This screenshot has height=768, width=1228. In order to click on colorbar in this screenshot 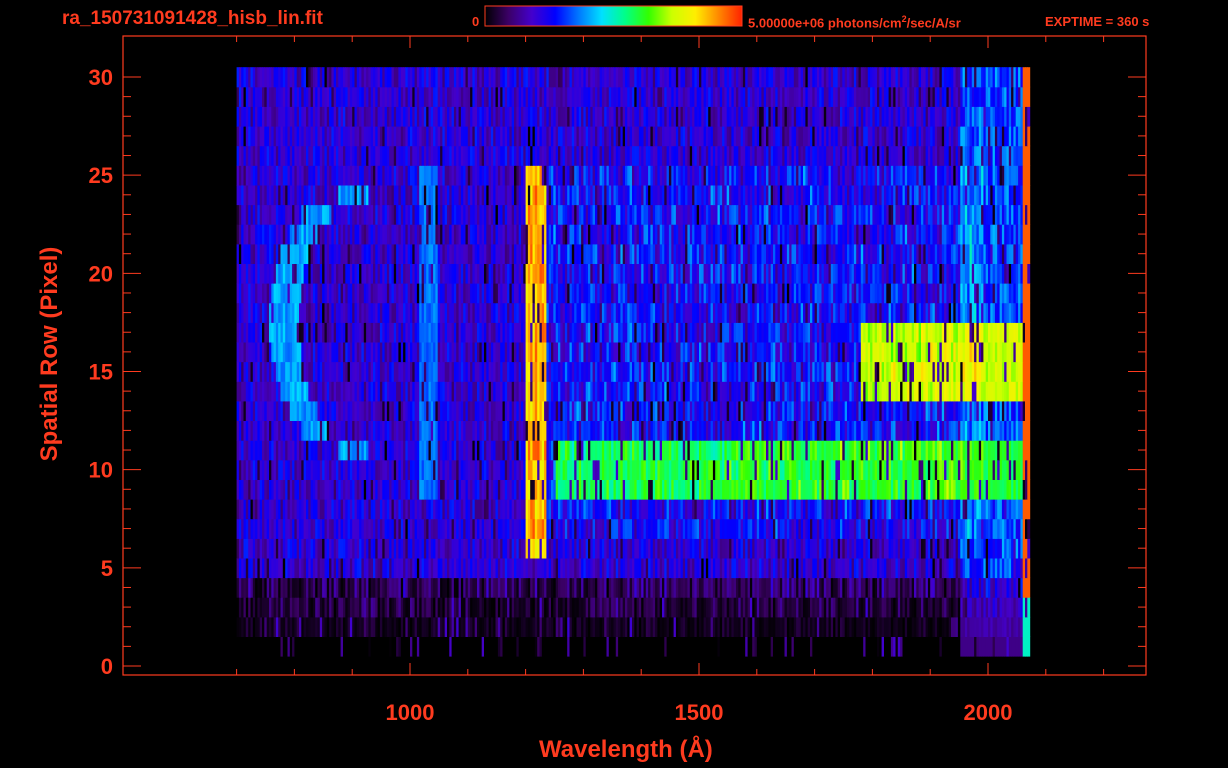, I will do `click(613, 16)`.